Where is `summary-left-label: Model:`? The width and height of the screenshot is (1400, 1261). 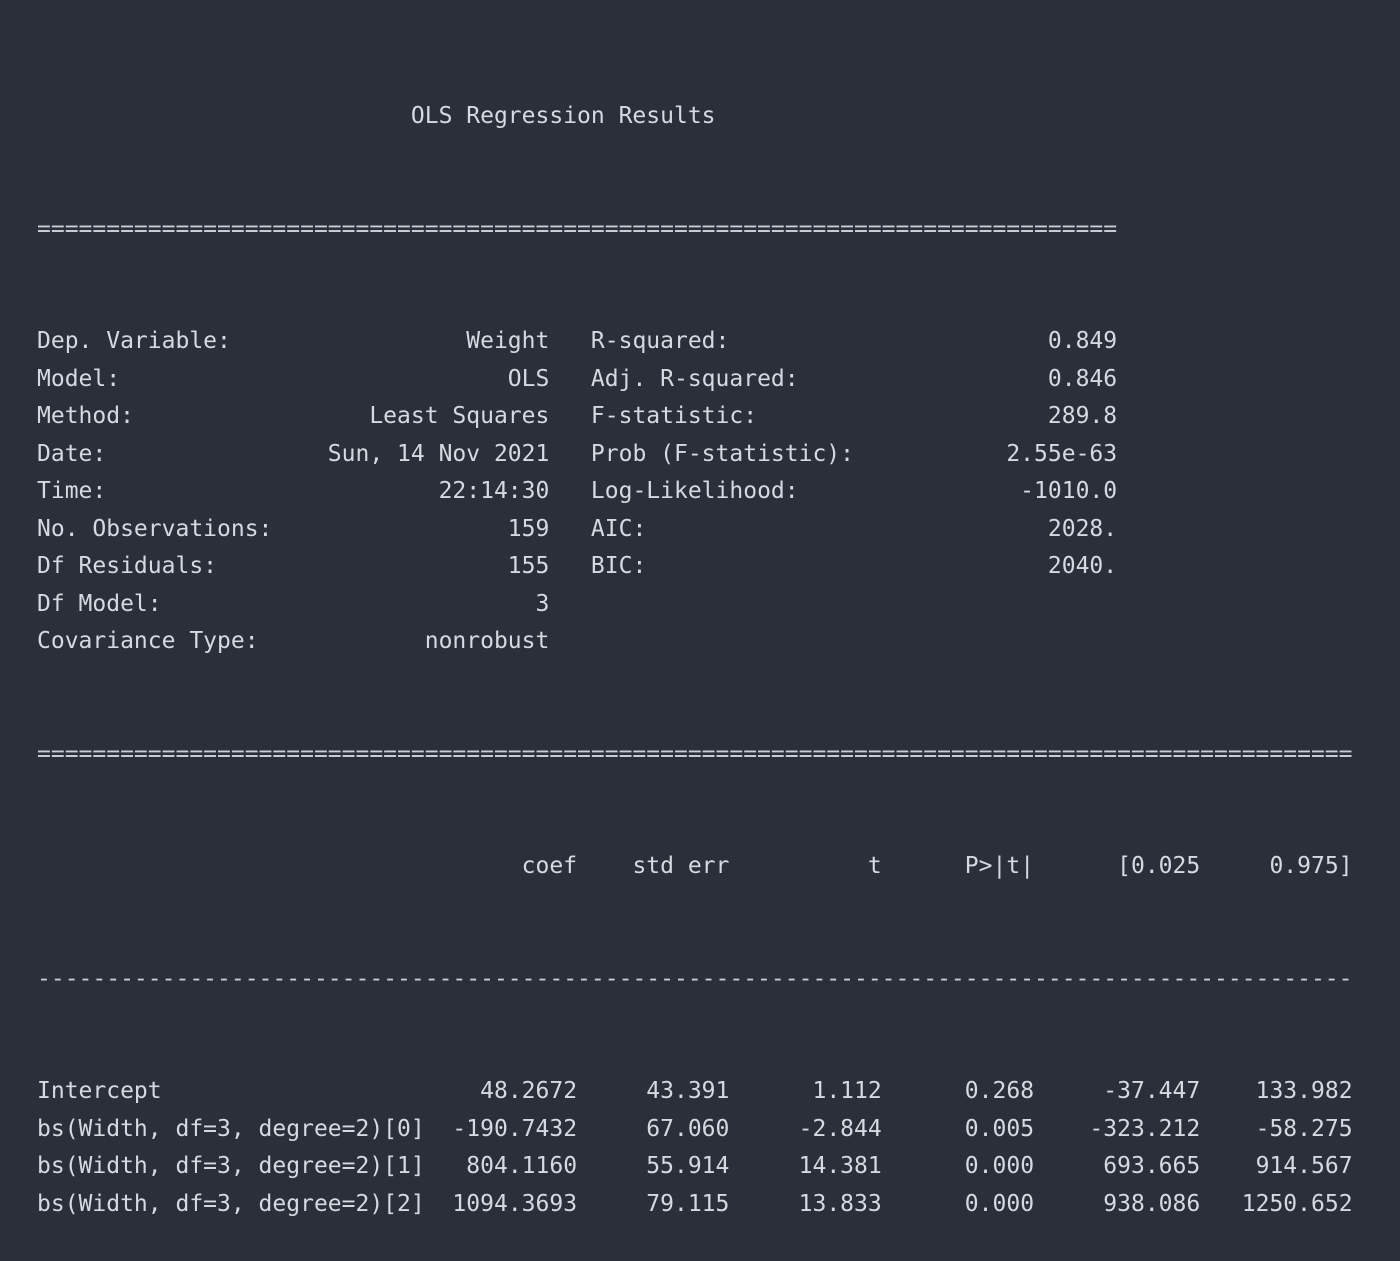
summary-left-label: Model: is located at coordinates (182, 378).